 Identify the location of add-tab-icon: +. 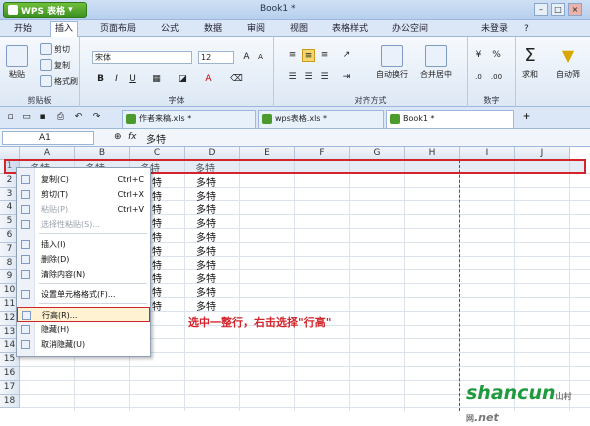
(526, 117).